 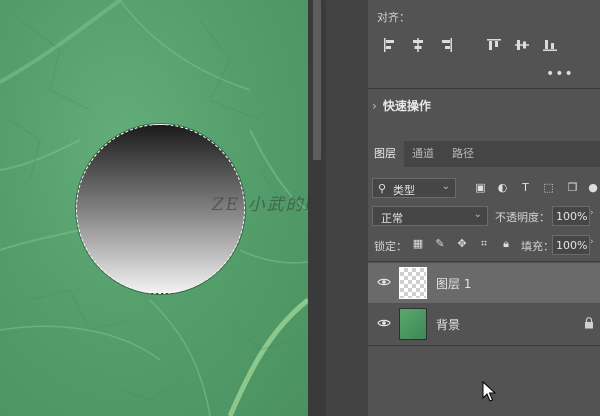 What do you see at coordinates (404, 190) in the screenshot?
I see `layer-filter-label: 类型` at bounding box center [404, 190].